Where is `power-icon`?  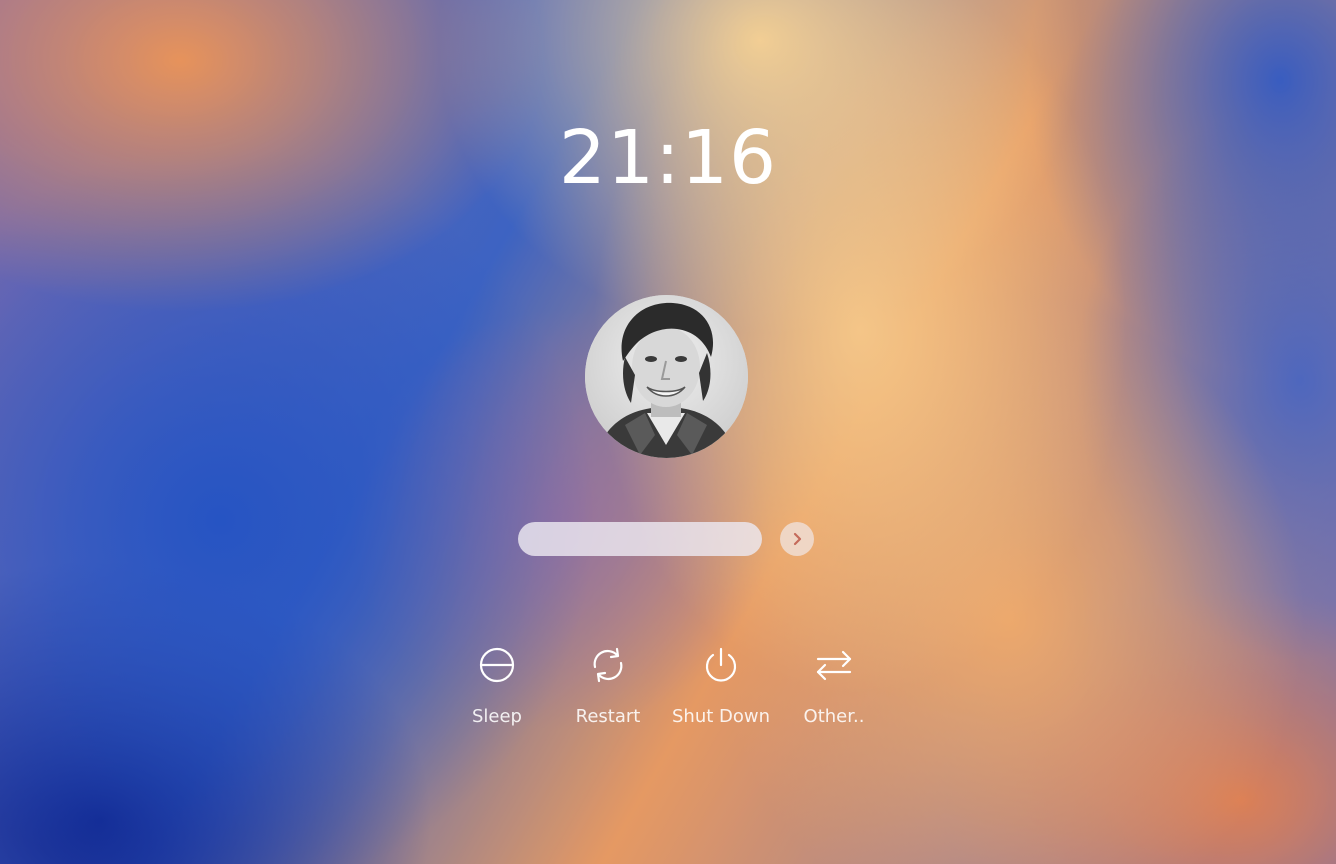 power-icon is located at coordinates (721, 664).